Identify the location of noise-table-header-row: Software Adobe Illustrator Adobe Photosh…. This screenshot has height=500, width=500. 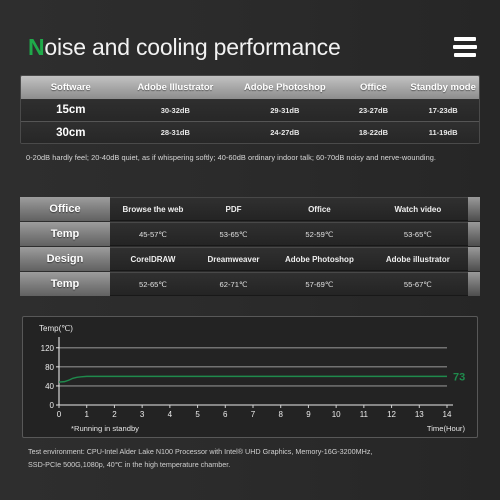
(250, 87).